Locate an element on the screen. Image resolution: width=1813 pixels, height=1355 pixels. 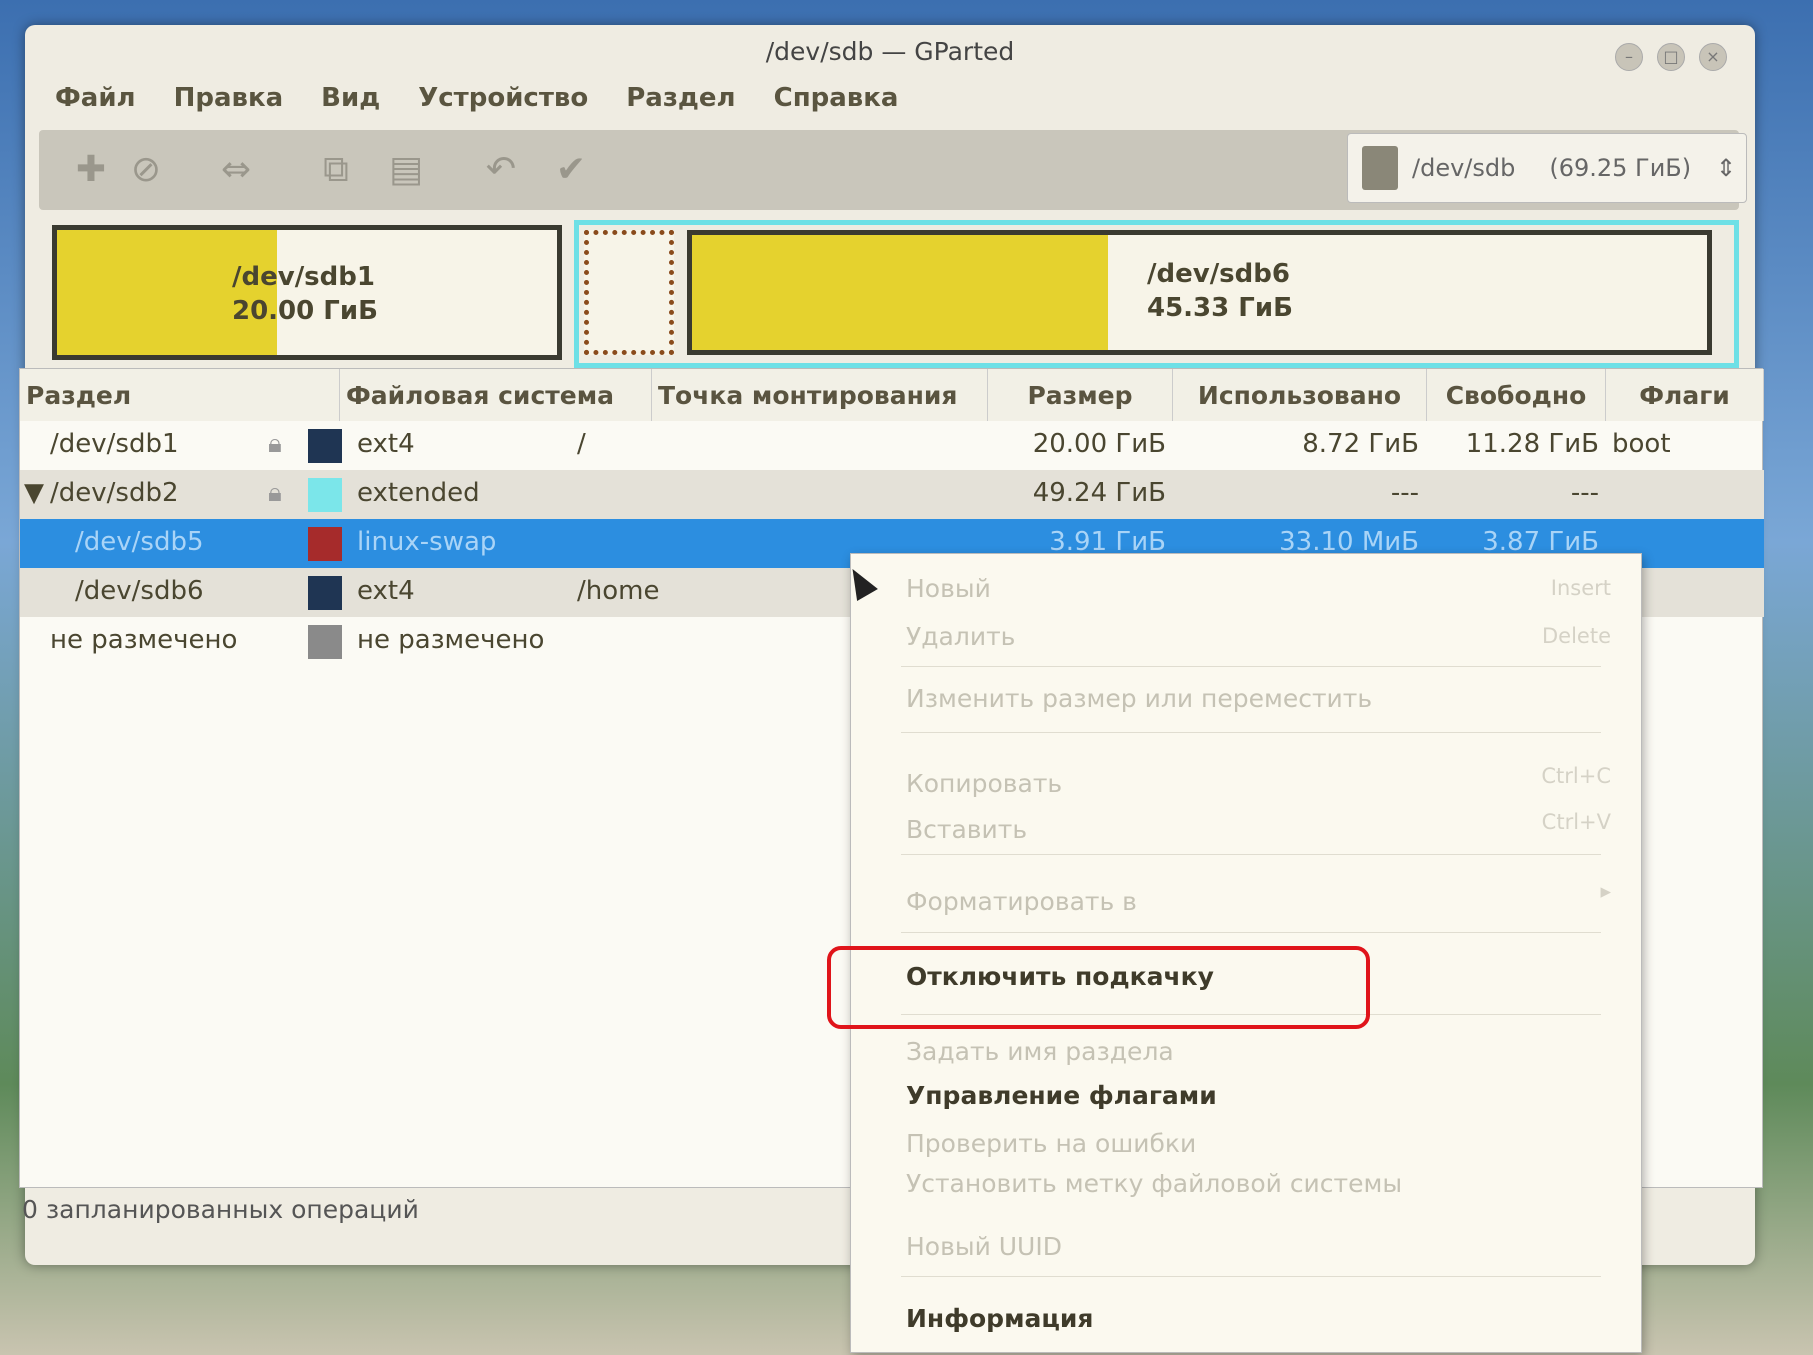
filesystem: не размечено is located at coordinates (451, 640).